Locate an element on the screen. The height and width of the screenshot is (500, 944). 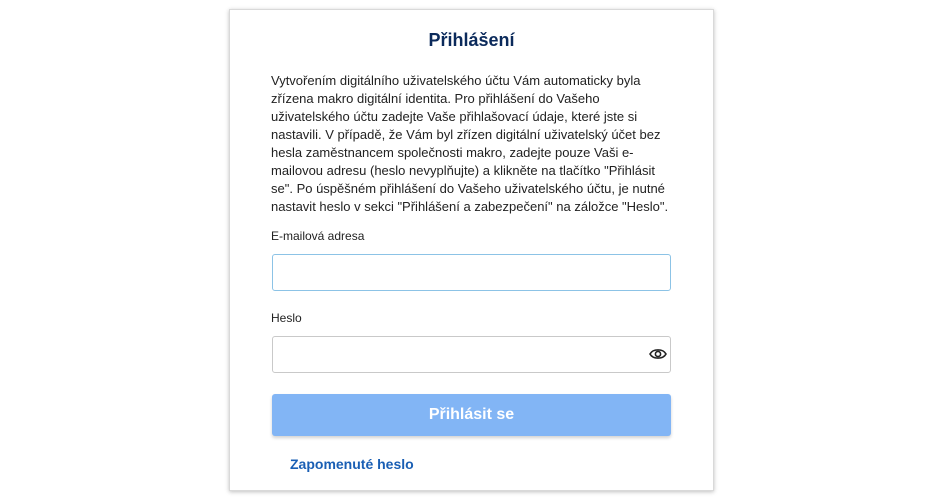
login-button: Přihlásit se is located at coordinates (471, 415).